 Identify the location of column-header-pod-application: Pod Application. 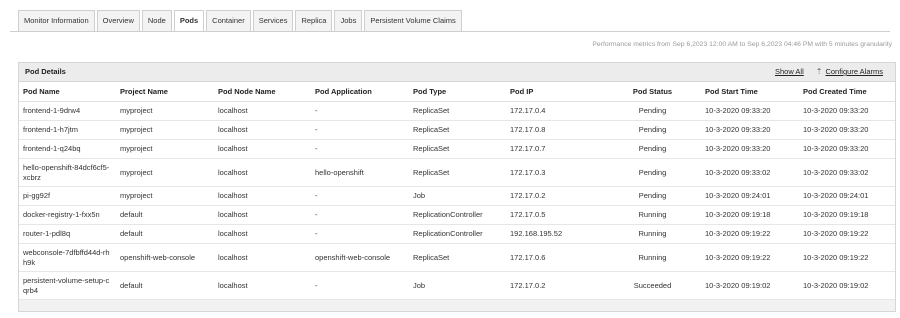
(360, 92).